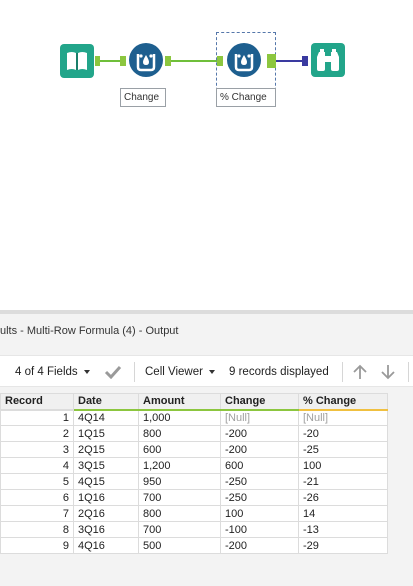  I want to click on scroll-down-button, so click(388, 372).